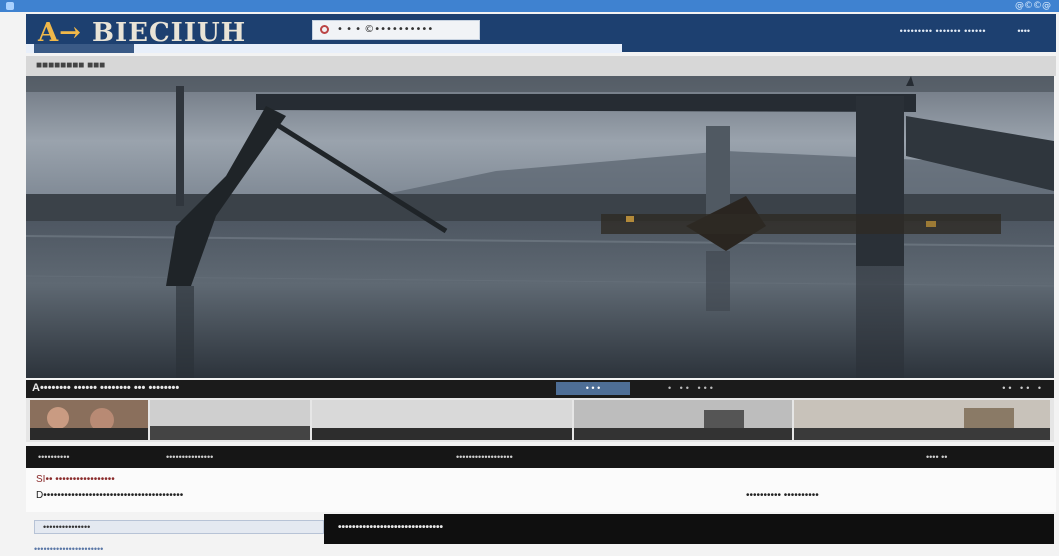 This screenshot has height=556, width=1059. Describe the element at coordinates (68, 549) in the screenshot. I see `footer-text: ••••••••••••••••••••••` at that location.